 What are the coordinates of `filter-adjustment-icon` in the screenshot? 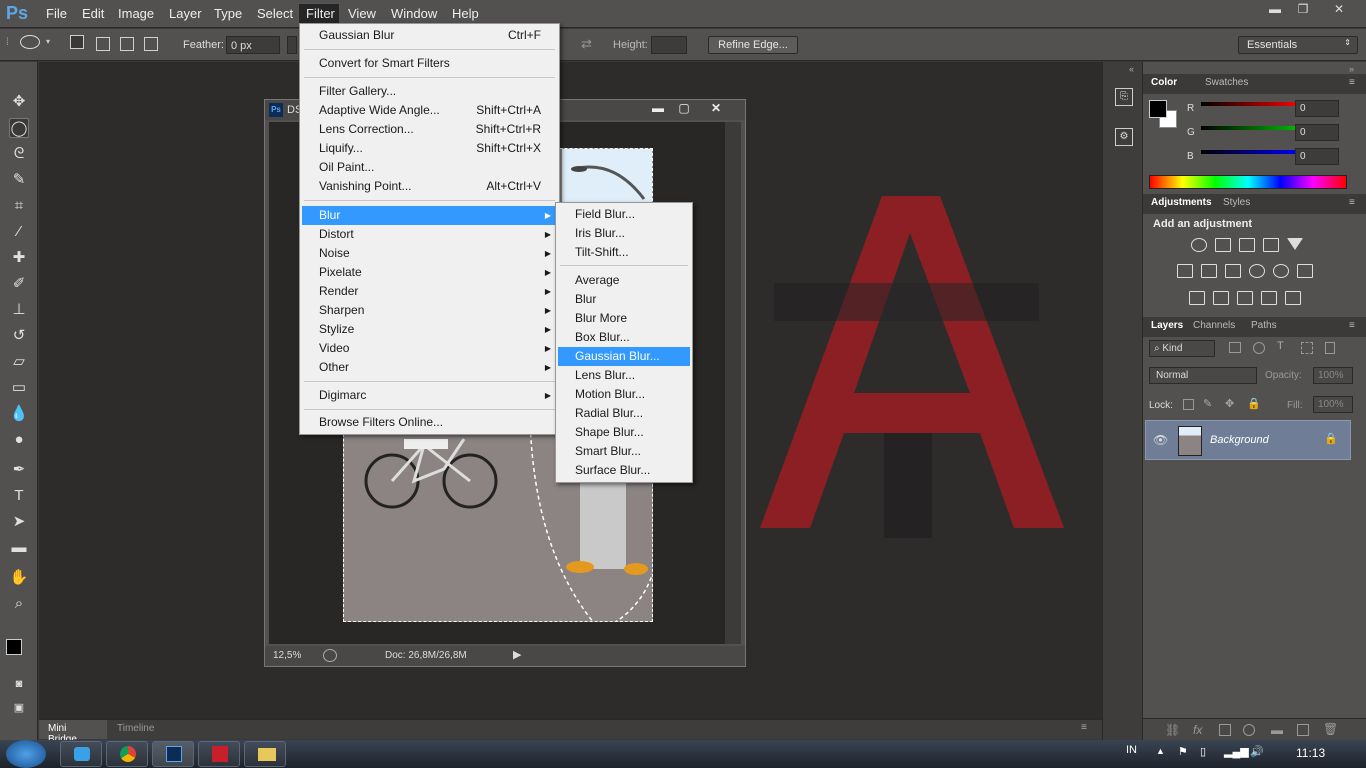 It's located at (1259, 348).